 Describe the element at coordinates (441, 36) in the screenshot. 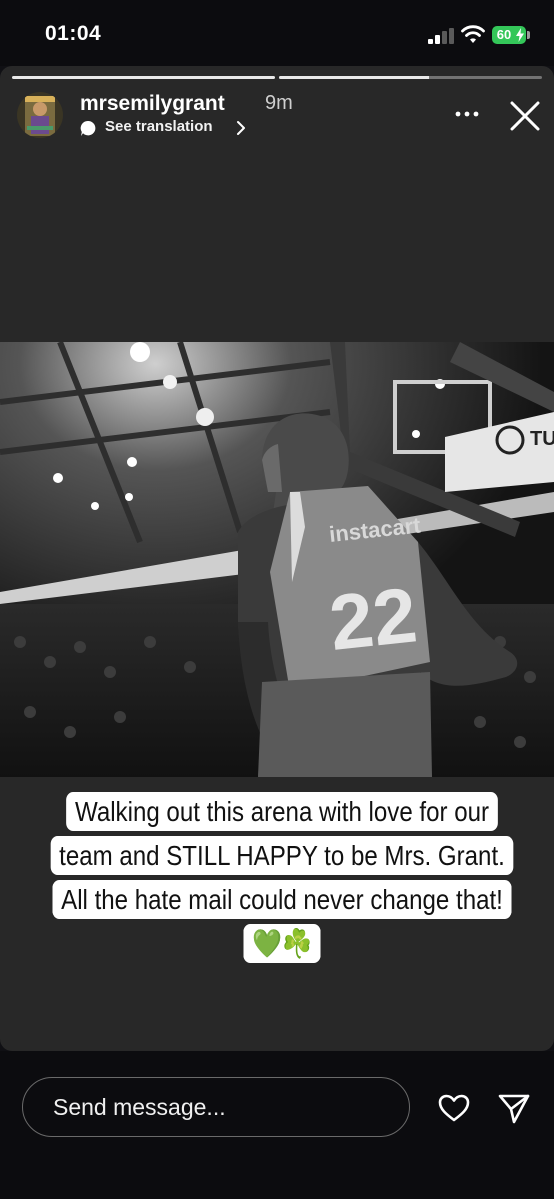

I see `signal-icon` at that location.